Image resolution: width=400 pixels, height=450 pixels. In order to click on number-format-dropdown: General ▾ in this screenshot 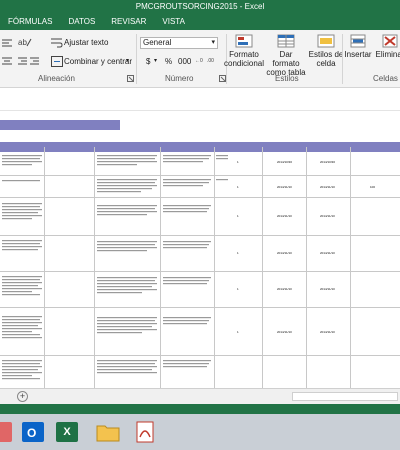, I will do `click(179, 43)`.